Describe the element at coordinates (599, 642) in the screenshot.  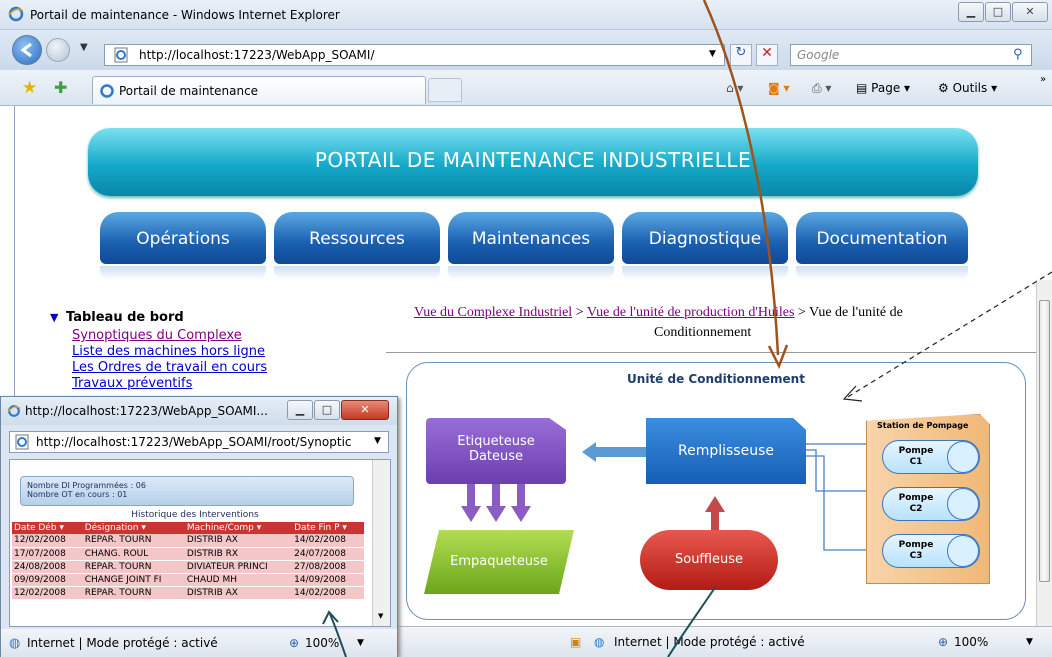
I see `globe-icon: ◍` at that location.